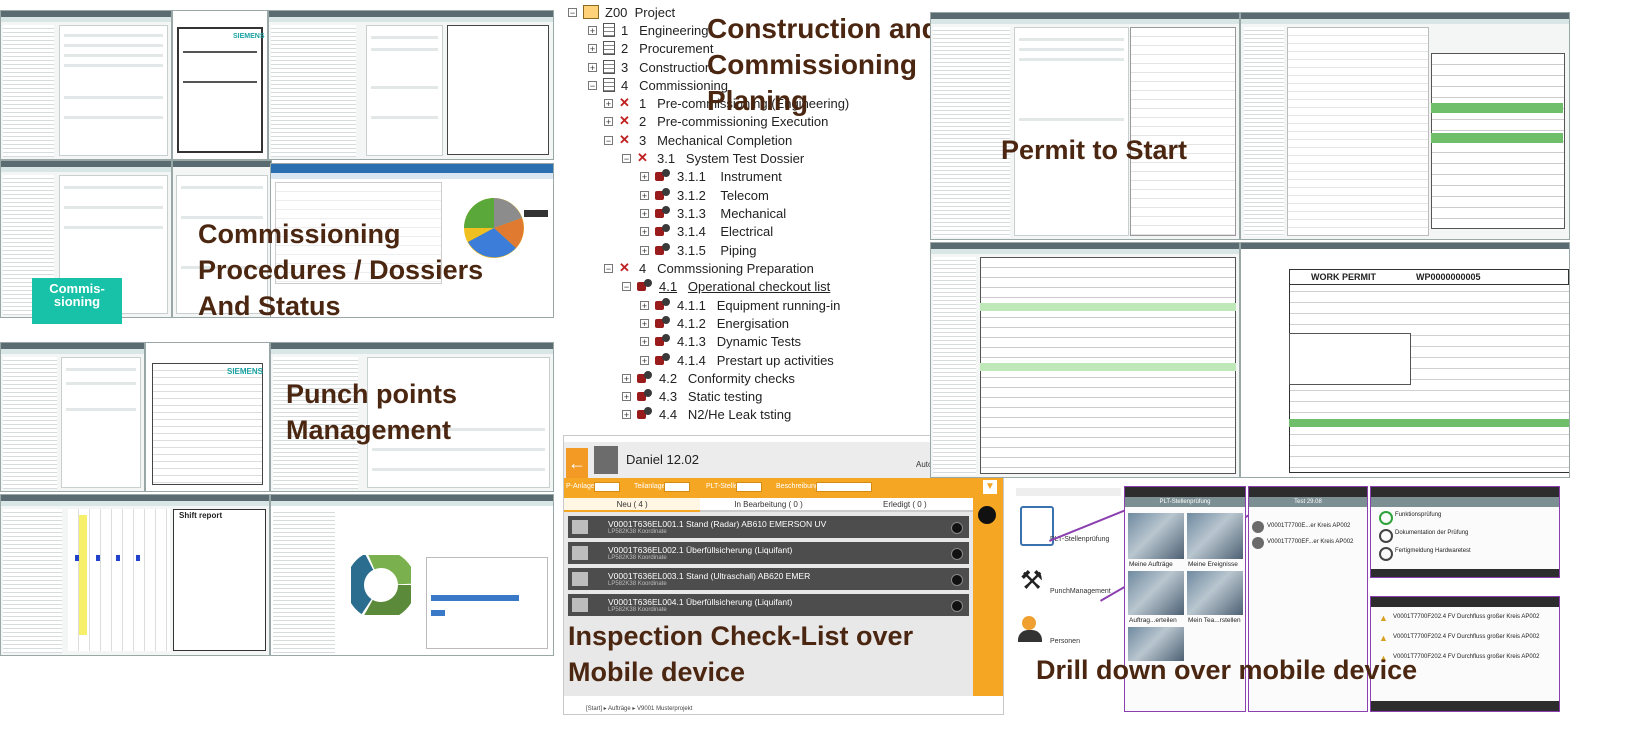 The height and width of the screenshot is (743, 1633). What do you see at coordinates (1065, 641) in the screenshot?
I see `menu-item-label: Personen` at bounding box center [1065, 641].